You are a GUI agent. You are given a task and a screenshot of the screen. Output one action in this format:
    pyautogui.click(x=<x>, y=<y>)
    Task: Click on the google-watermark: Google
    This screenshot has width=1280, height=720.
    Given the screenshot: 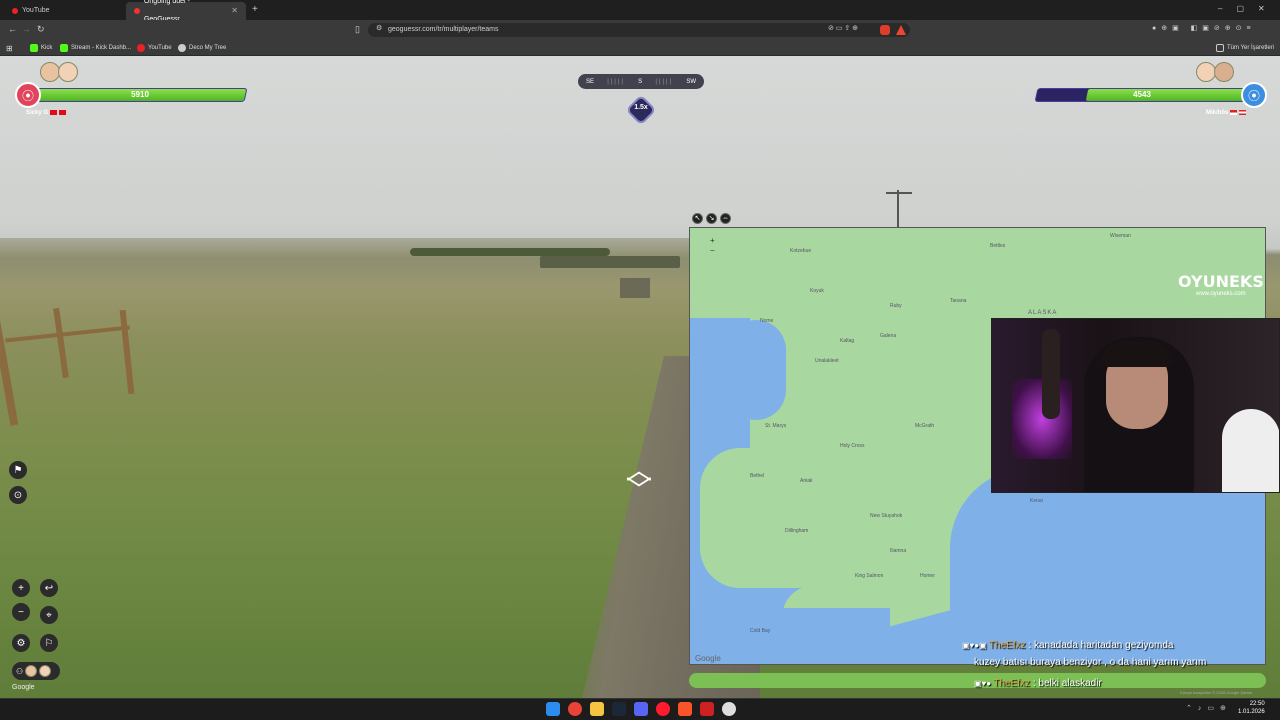 What is the action you would take?
    pyautogui.click(x=23, y=687)
    